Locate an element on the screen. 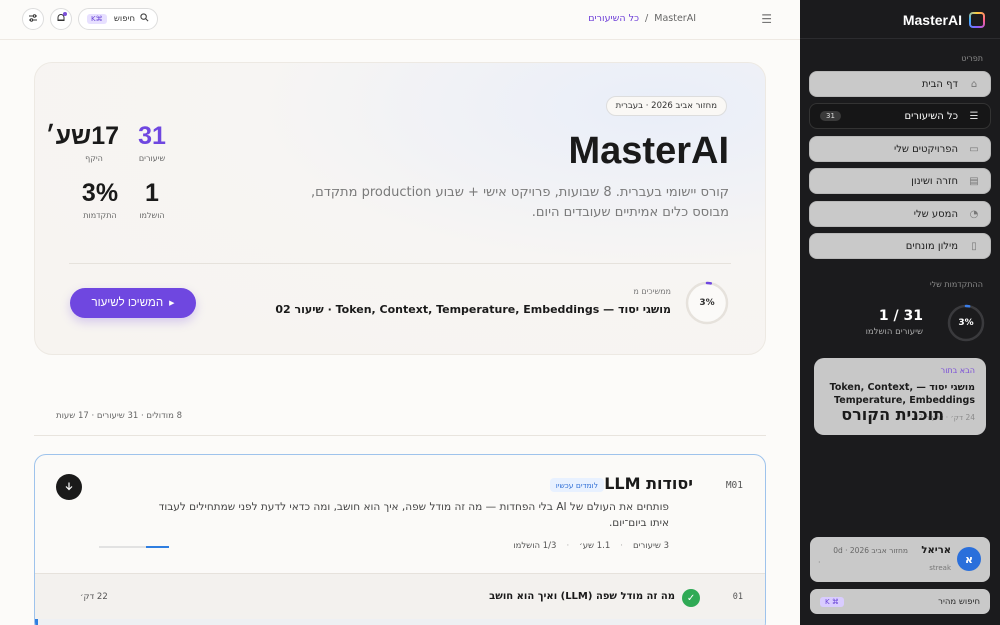 Image resolution: width=1000 pixels, height=625 pixels. breadcrumb: MasterAI / כל השיעורים is located at coordinates (642, 18).